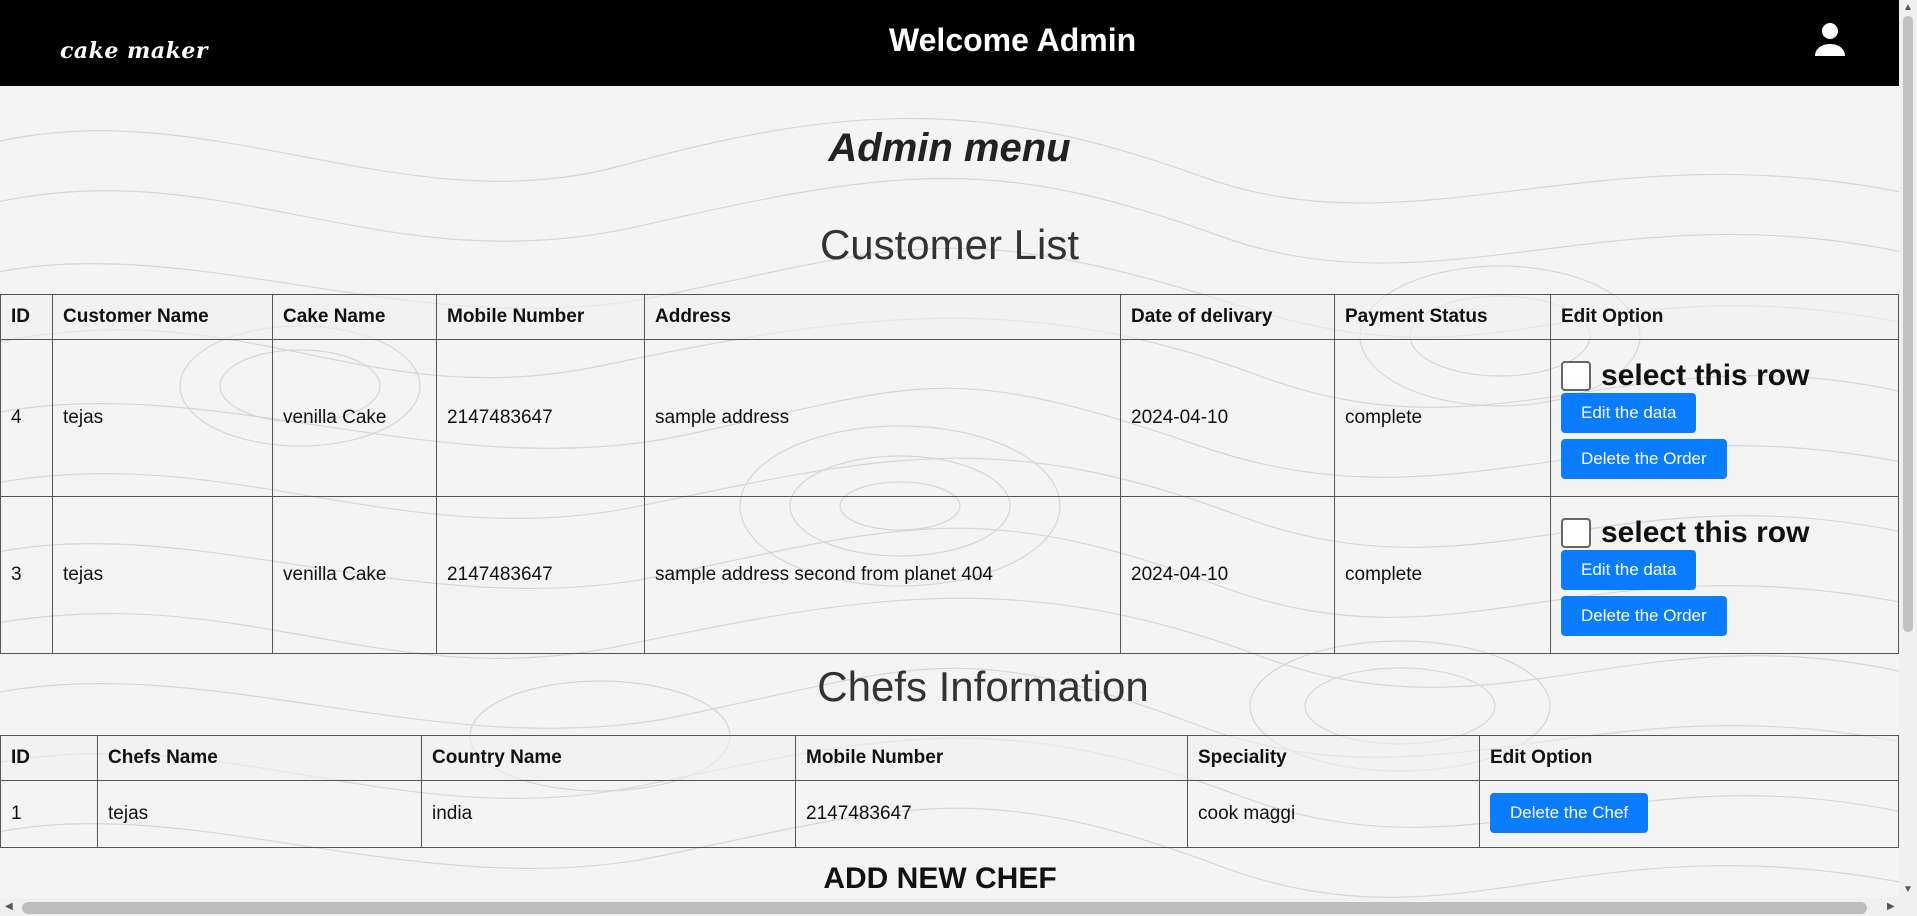 The height and width of the screenshot is (916, 1917). I want to click on cell-id: 3, so click(26, 575).